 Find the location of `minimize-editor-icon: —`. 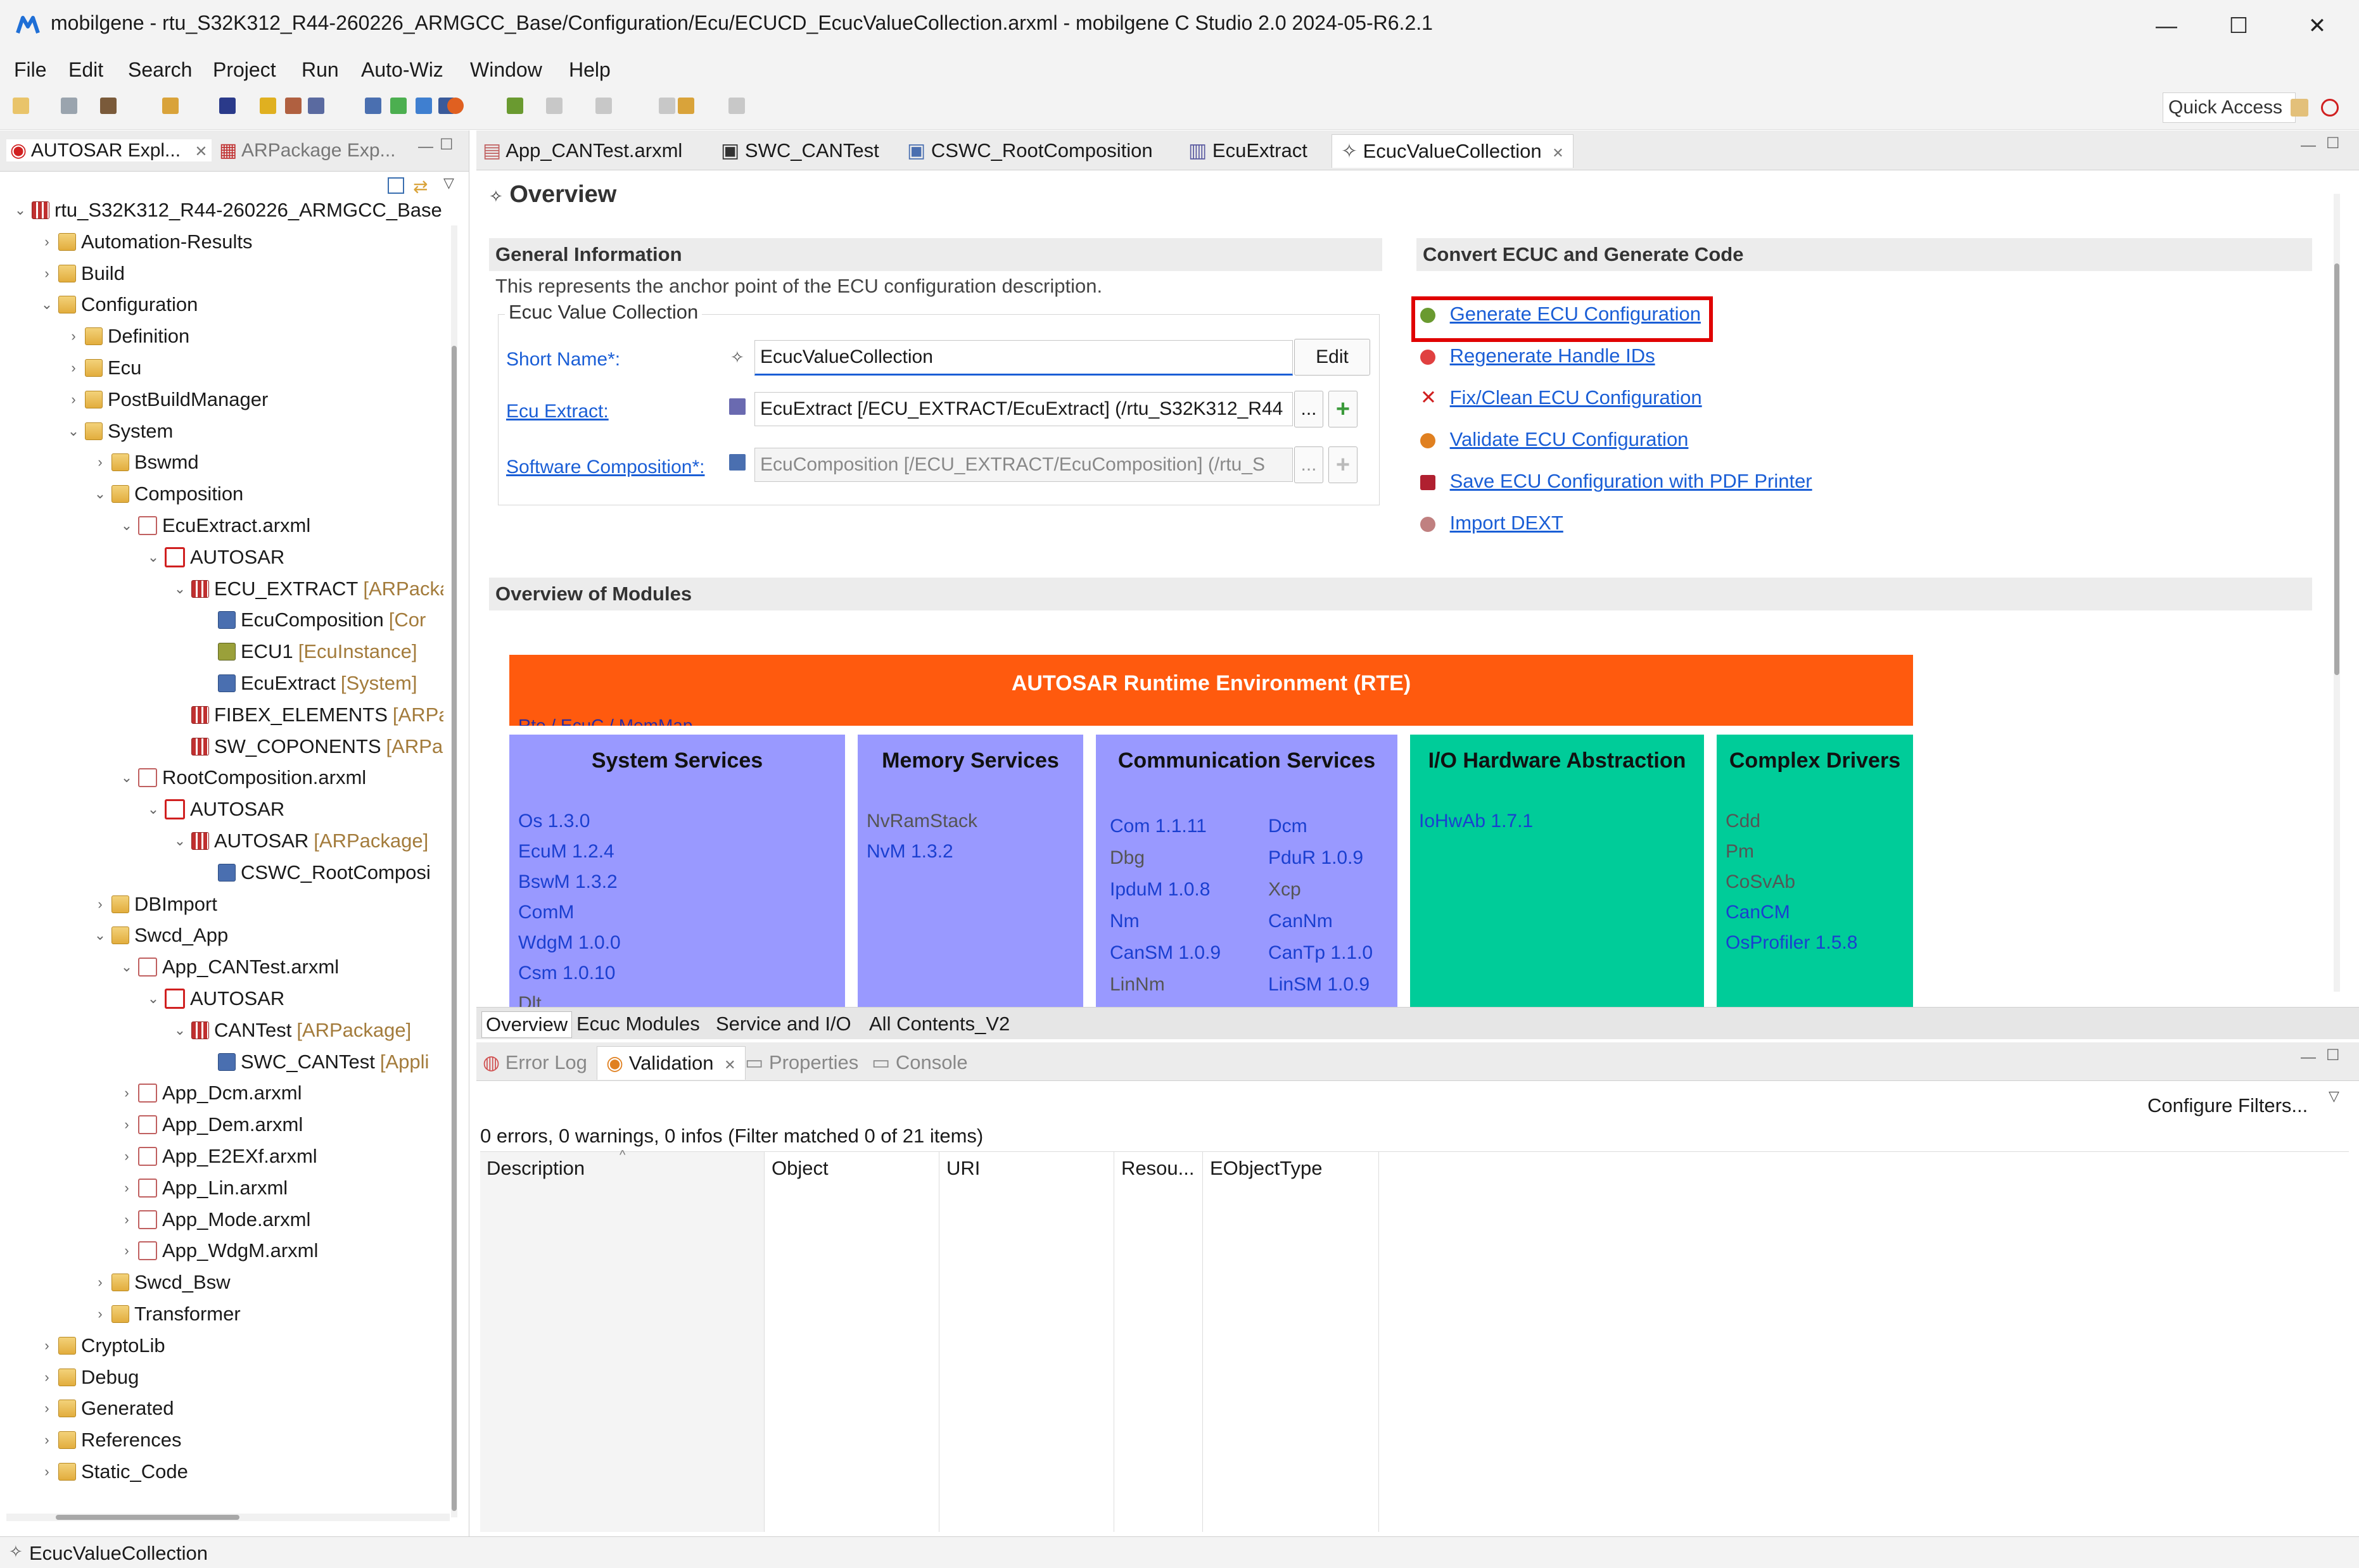

minimize-editor-icon: — is located at coordinates (2309, 146).